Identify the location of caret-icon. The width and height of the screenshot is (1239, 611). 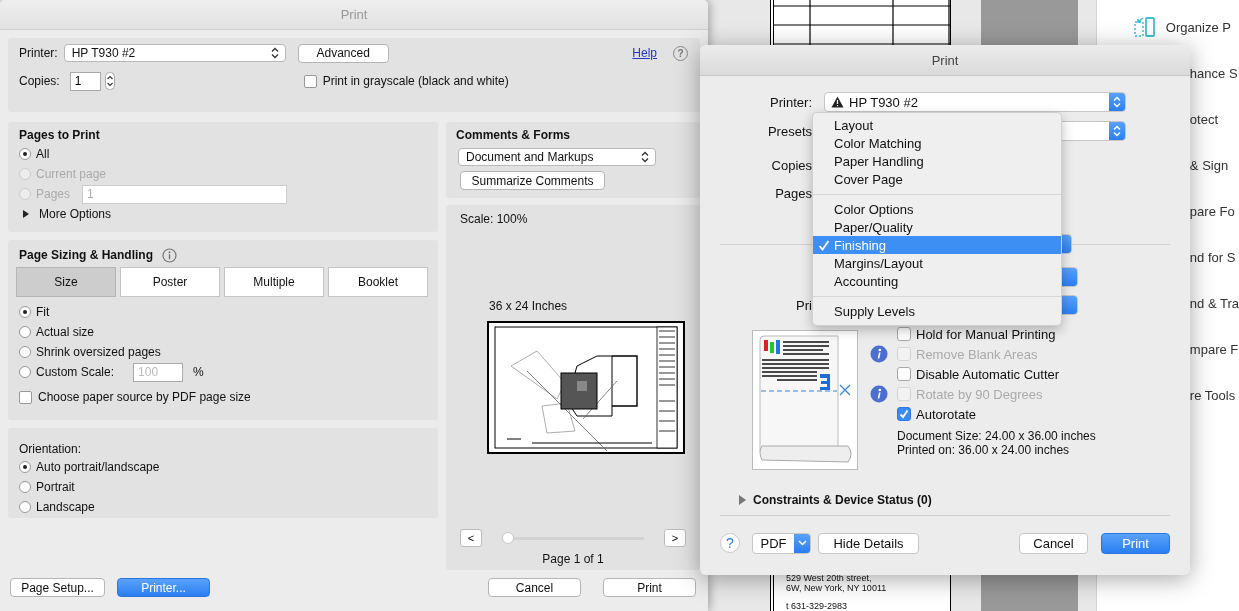
(802, 543).